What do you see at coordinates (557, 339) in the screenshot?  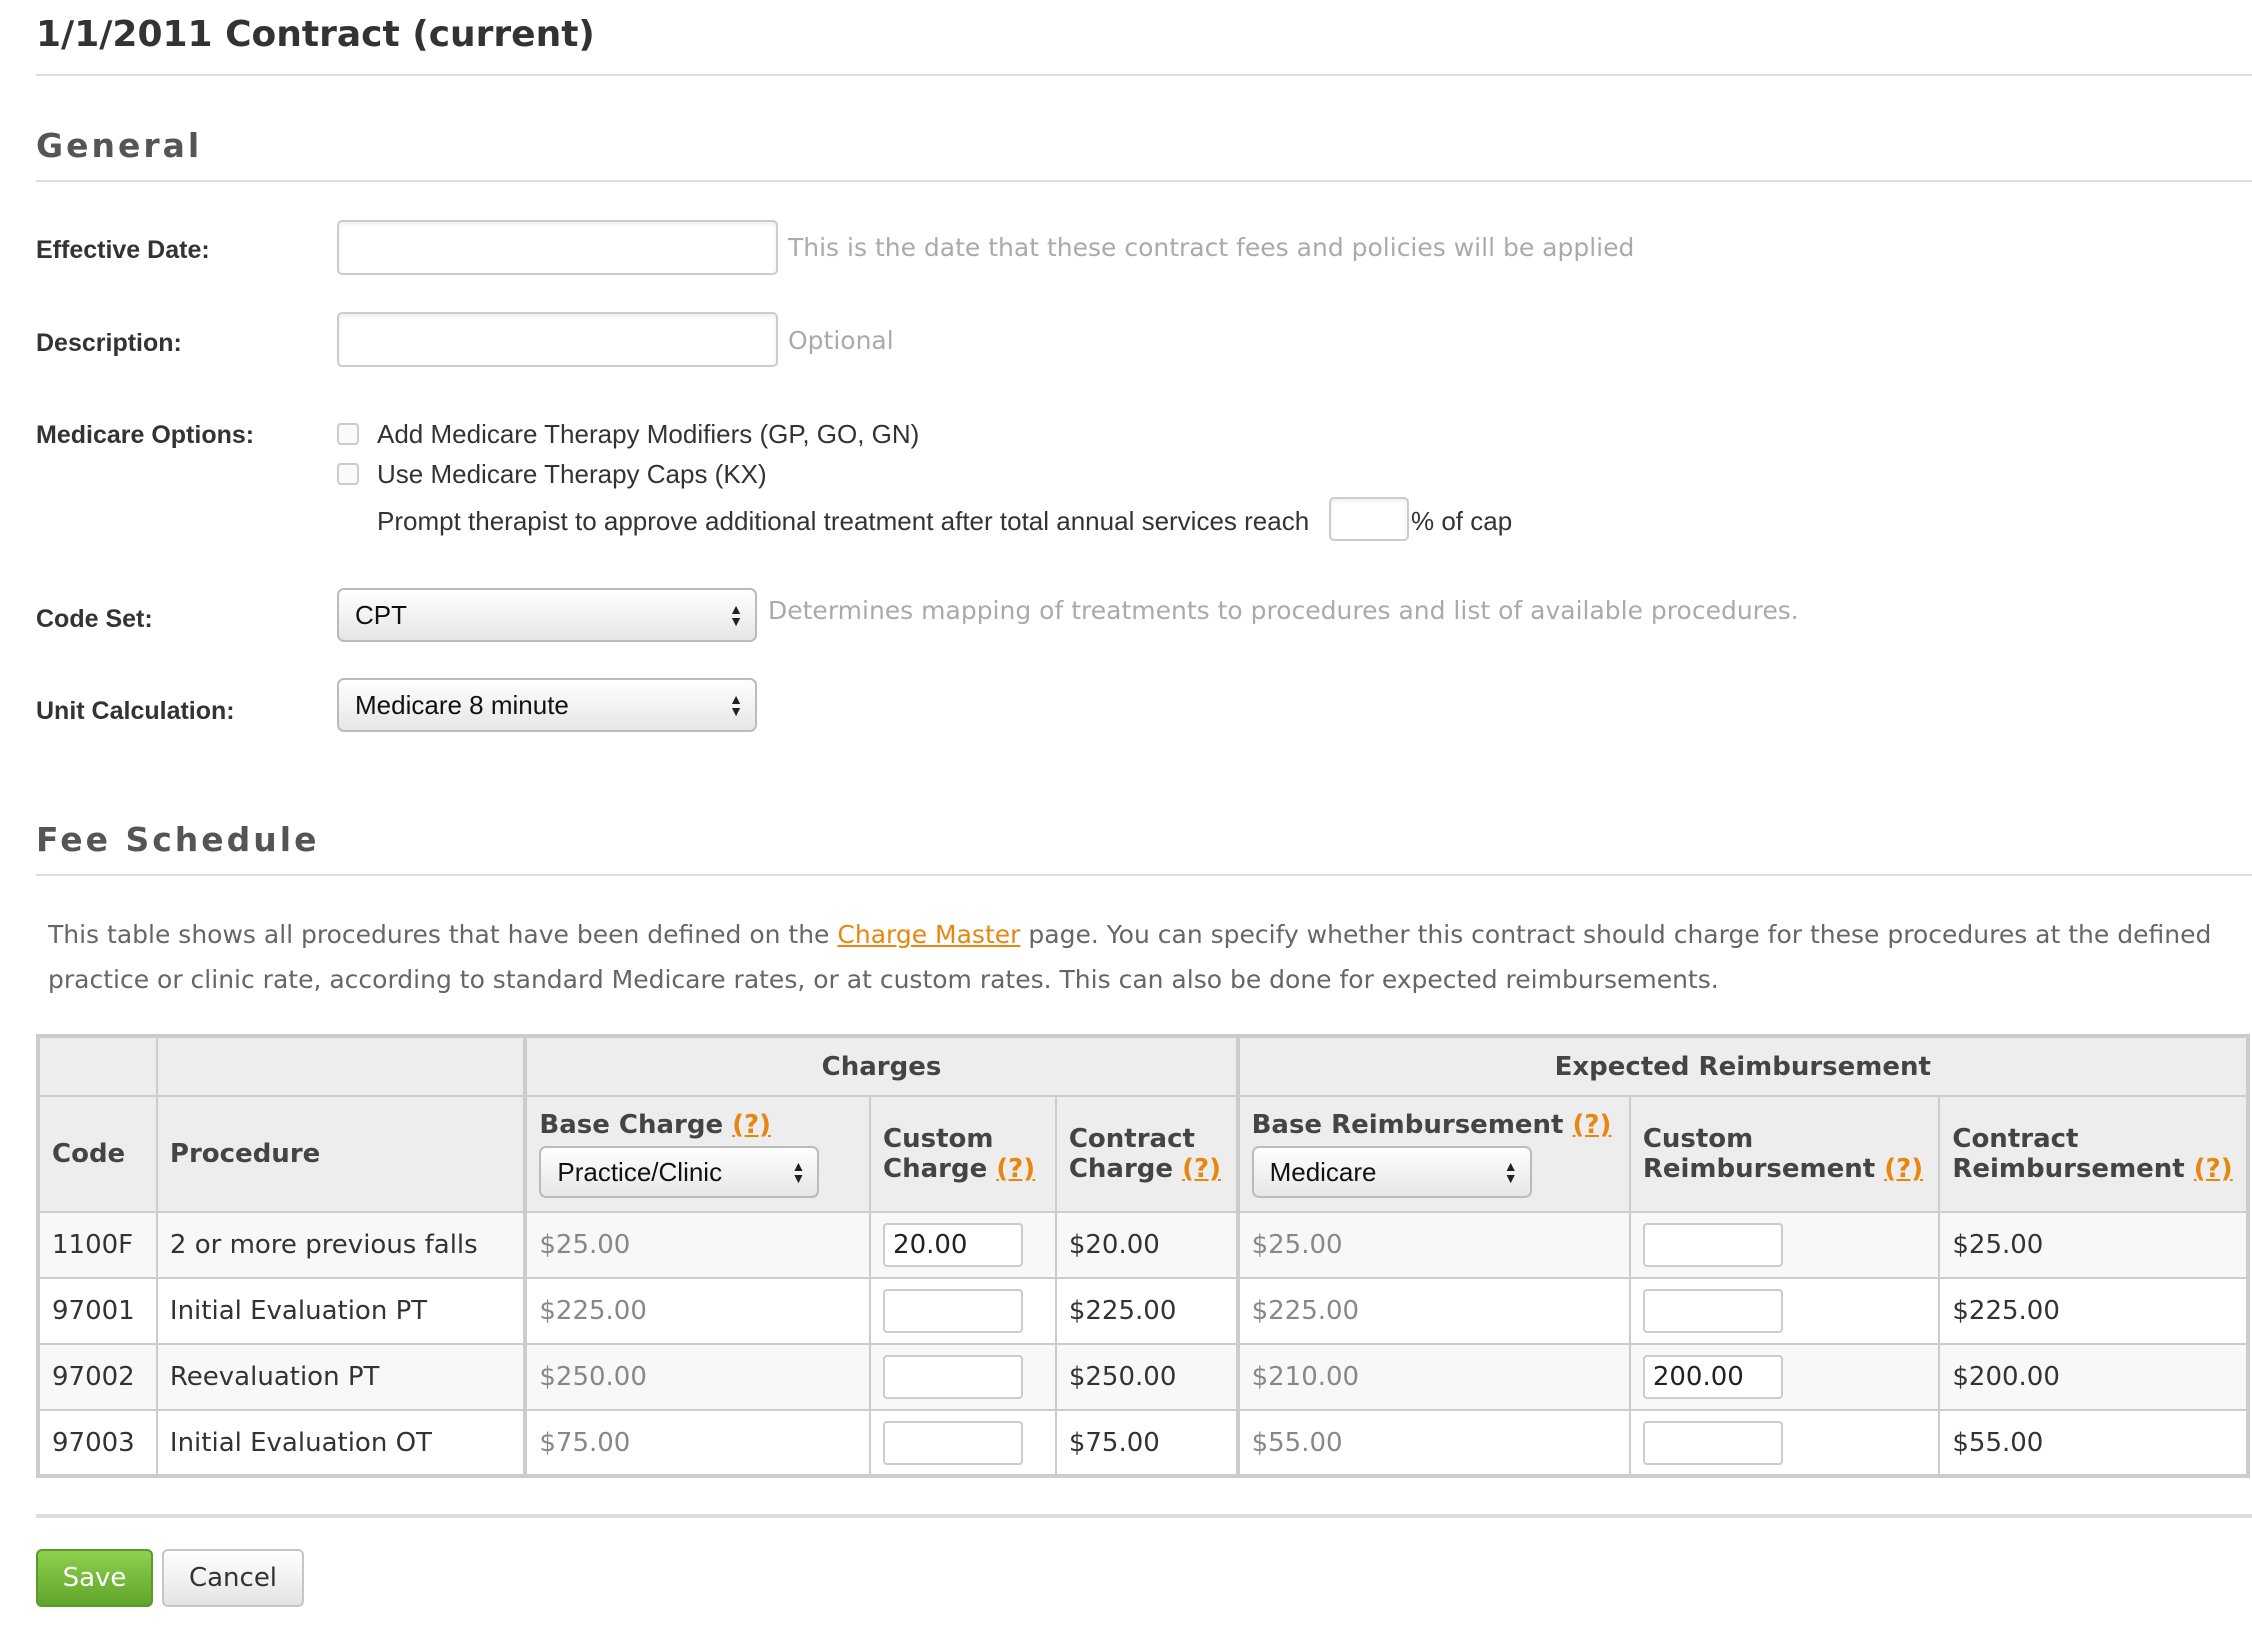 I see `description-input` at bounding box center [557, 339].